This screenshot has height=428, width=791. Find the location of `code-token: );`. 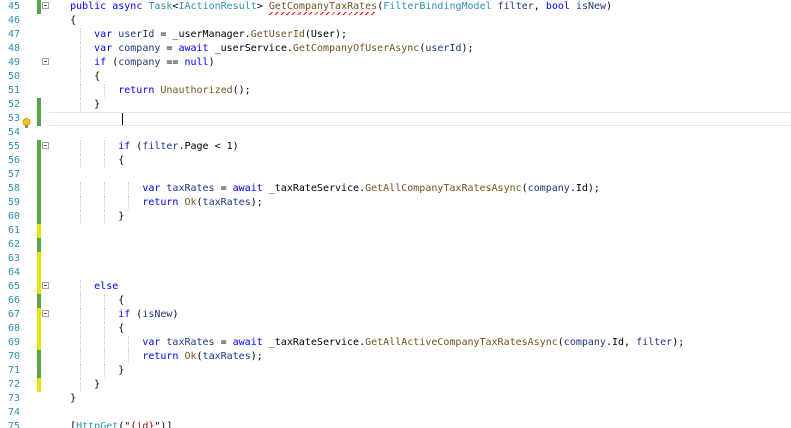

code-token: ); is located at coordinates (678, 342).